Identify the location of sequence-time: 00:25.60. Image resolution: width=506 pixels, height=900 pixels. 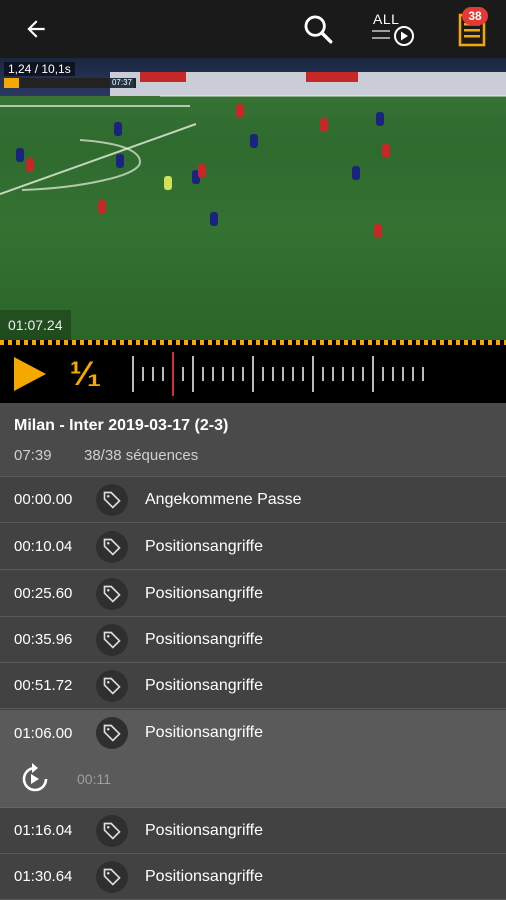
(43, 593).